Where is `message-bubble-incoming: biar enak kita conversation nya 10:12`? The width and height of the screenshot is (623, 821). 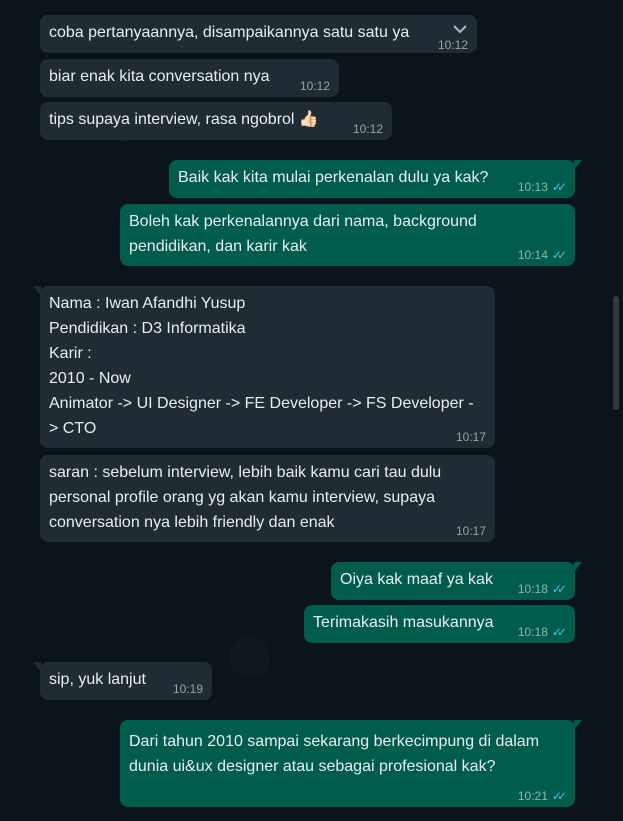 message-bubble-incoming: biar enak kita conversation nya 10:12 is located at coordinates (189, 78).